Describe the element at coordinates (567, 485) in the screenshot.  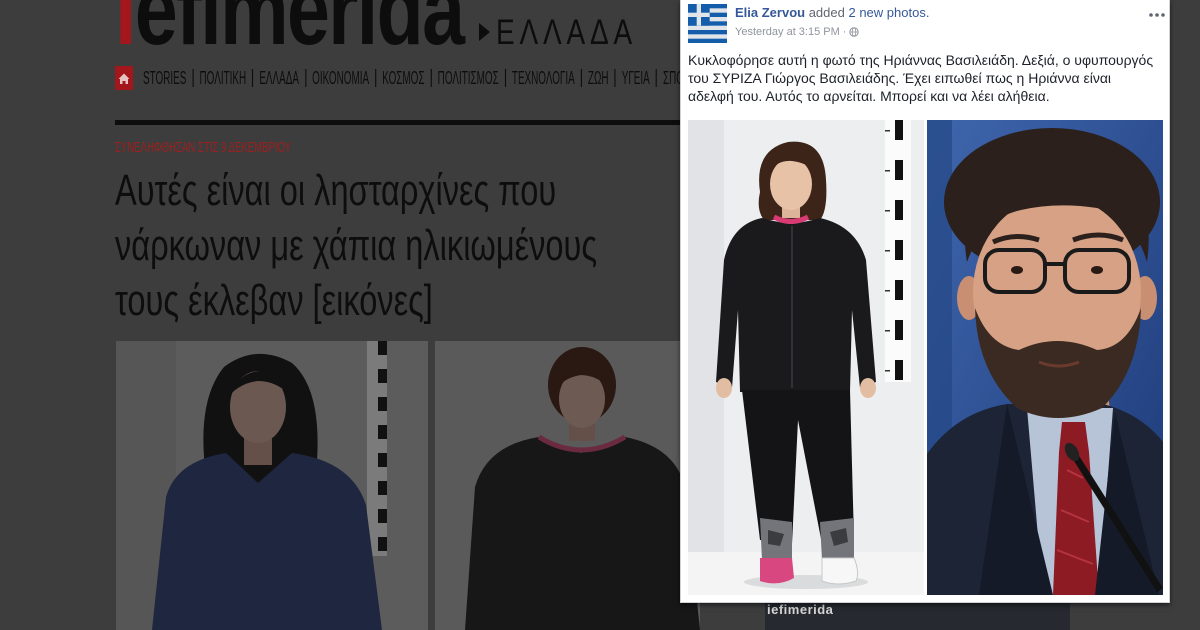
I see `article-photo-right` at that location.